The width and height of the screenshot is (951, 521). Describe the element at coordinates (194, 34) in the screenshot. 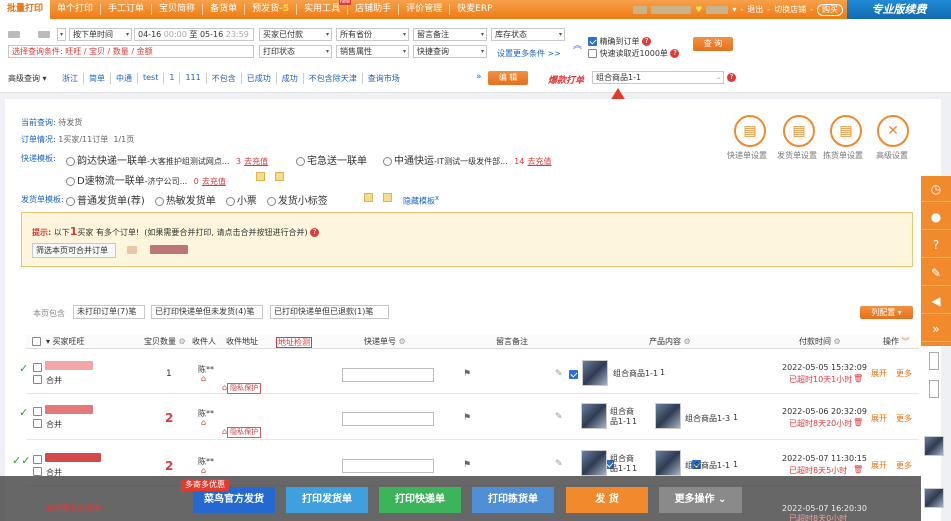

I see `date-range-input: 04-16 00:00 至 05-16 23:59` at that location.